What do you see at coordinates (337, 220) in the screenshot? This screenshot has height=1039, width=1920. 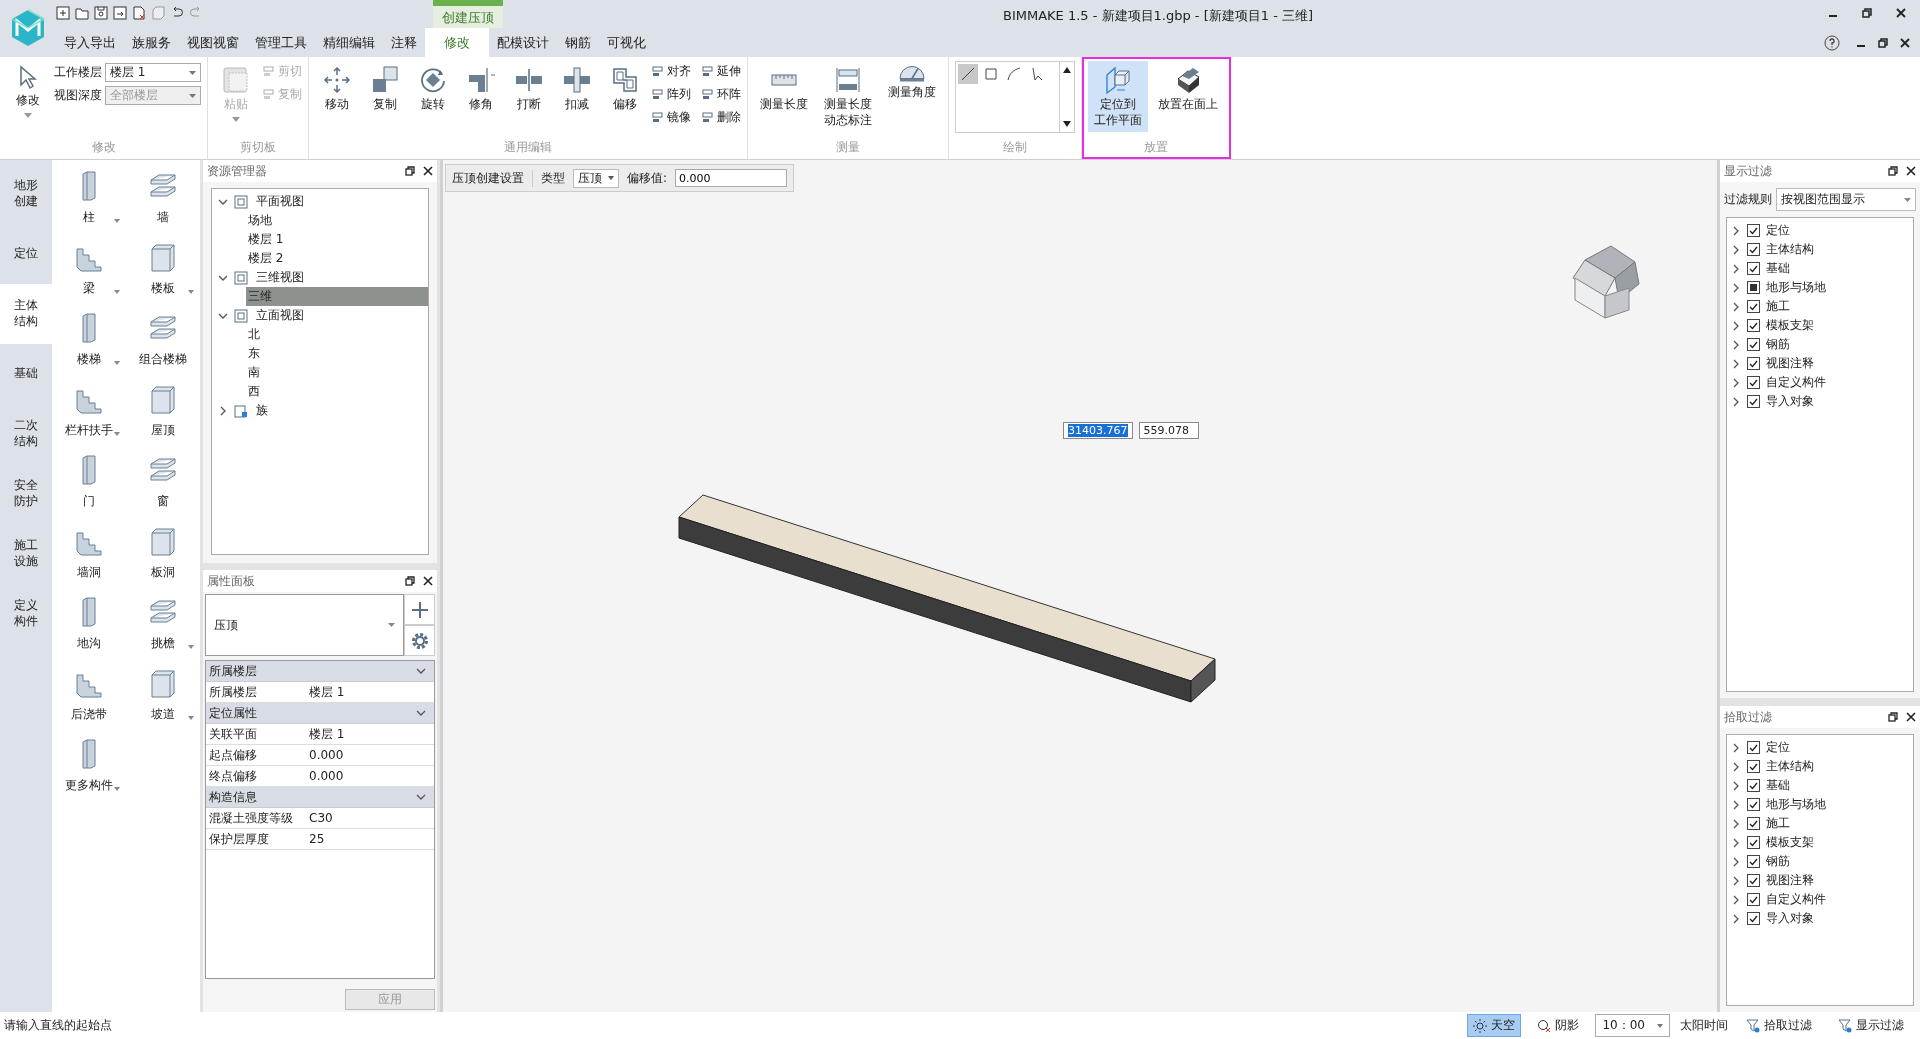 I see `tree-item: 场地` at bounding box center [337, 220].